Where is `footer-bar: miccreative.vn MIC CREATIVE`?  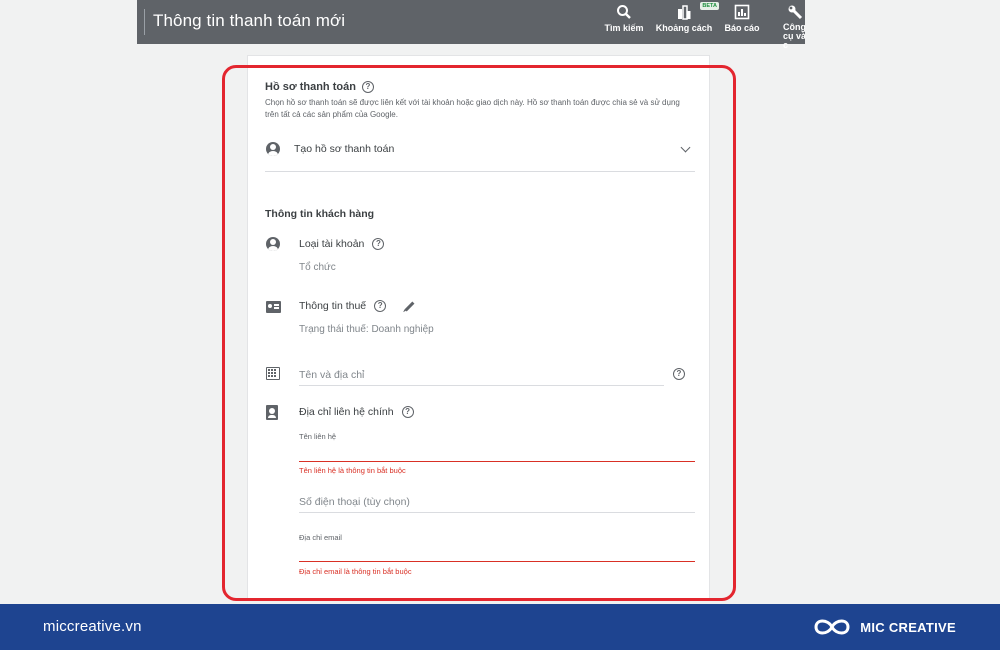
footer-bar: miccreative.vn MIC CREATIVE is located at coordinates (500, 627).